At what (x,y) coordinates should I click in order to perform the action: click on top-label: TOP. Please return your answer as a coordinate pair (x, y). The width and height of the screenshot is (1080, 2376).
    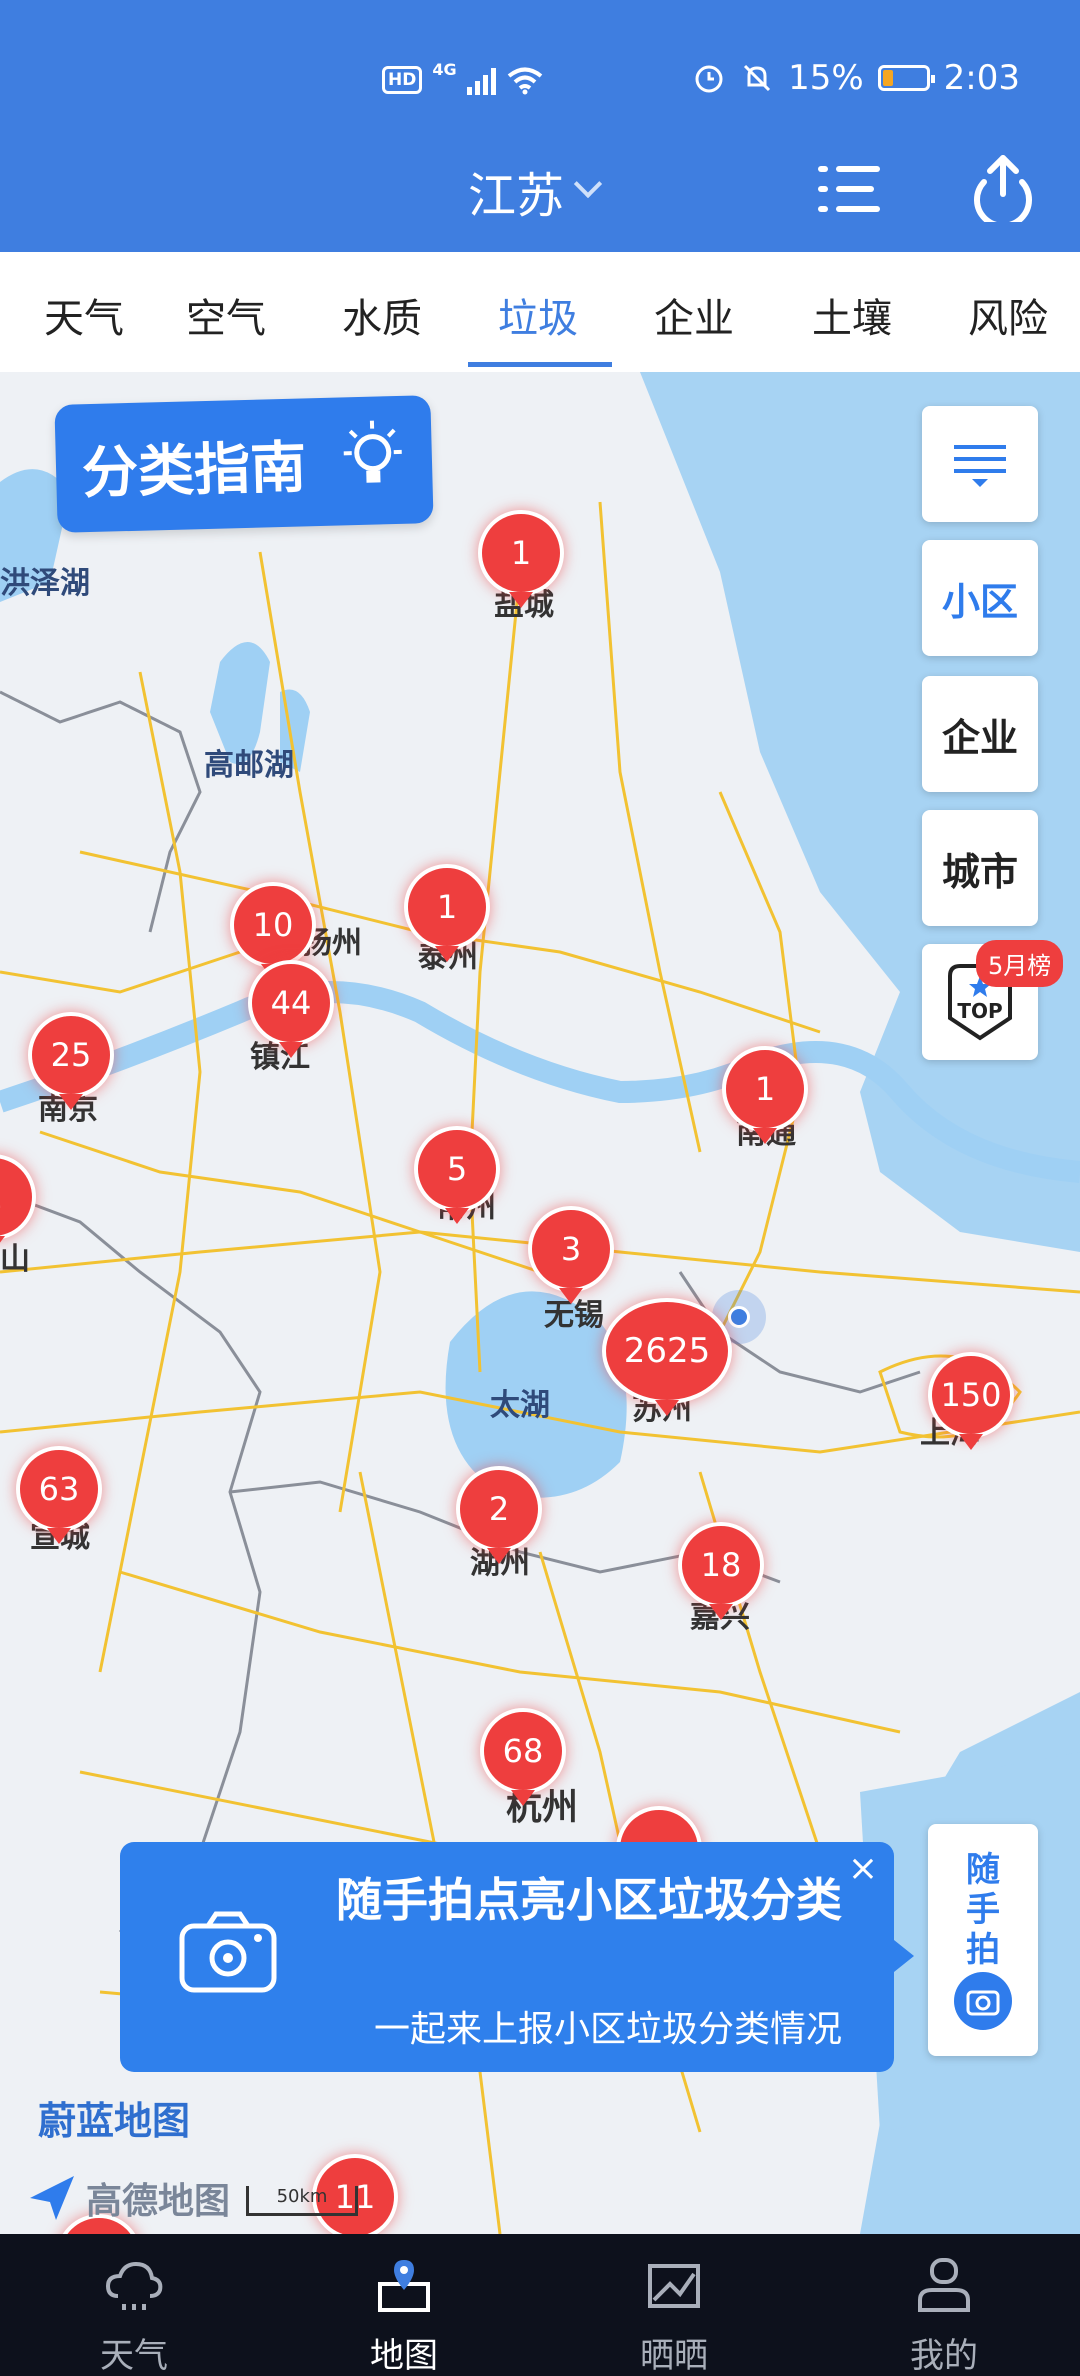
    Looking at the image, I should click on (979, 1011).